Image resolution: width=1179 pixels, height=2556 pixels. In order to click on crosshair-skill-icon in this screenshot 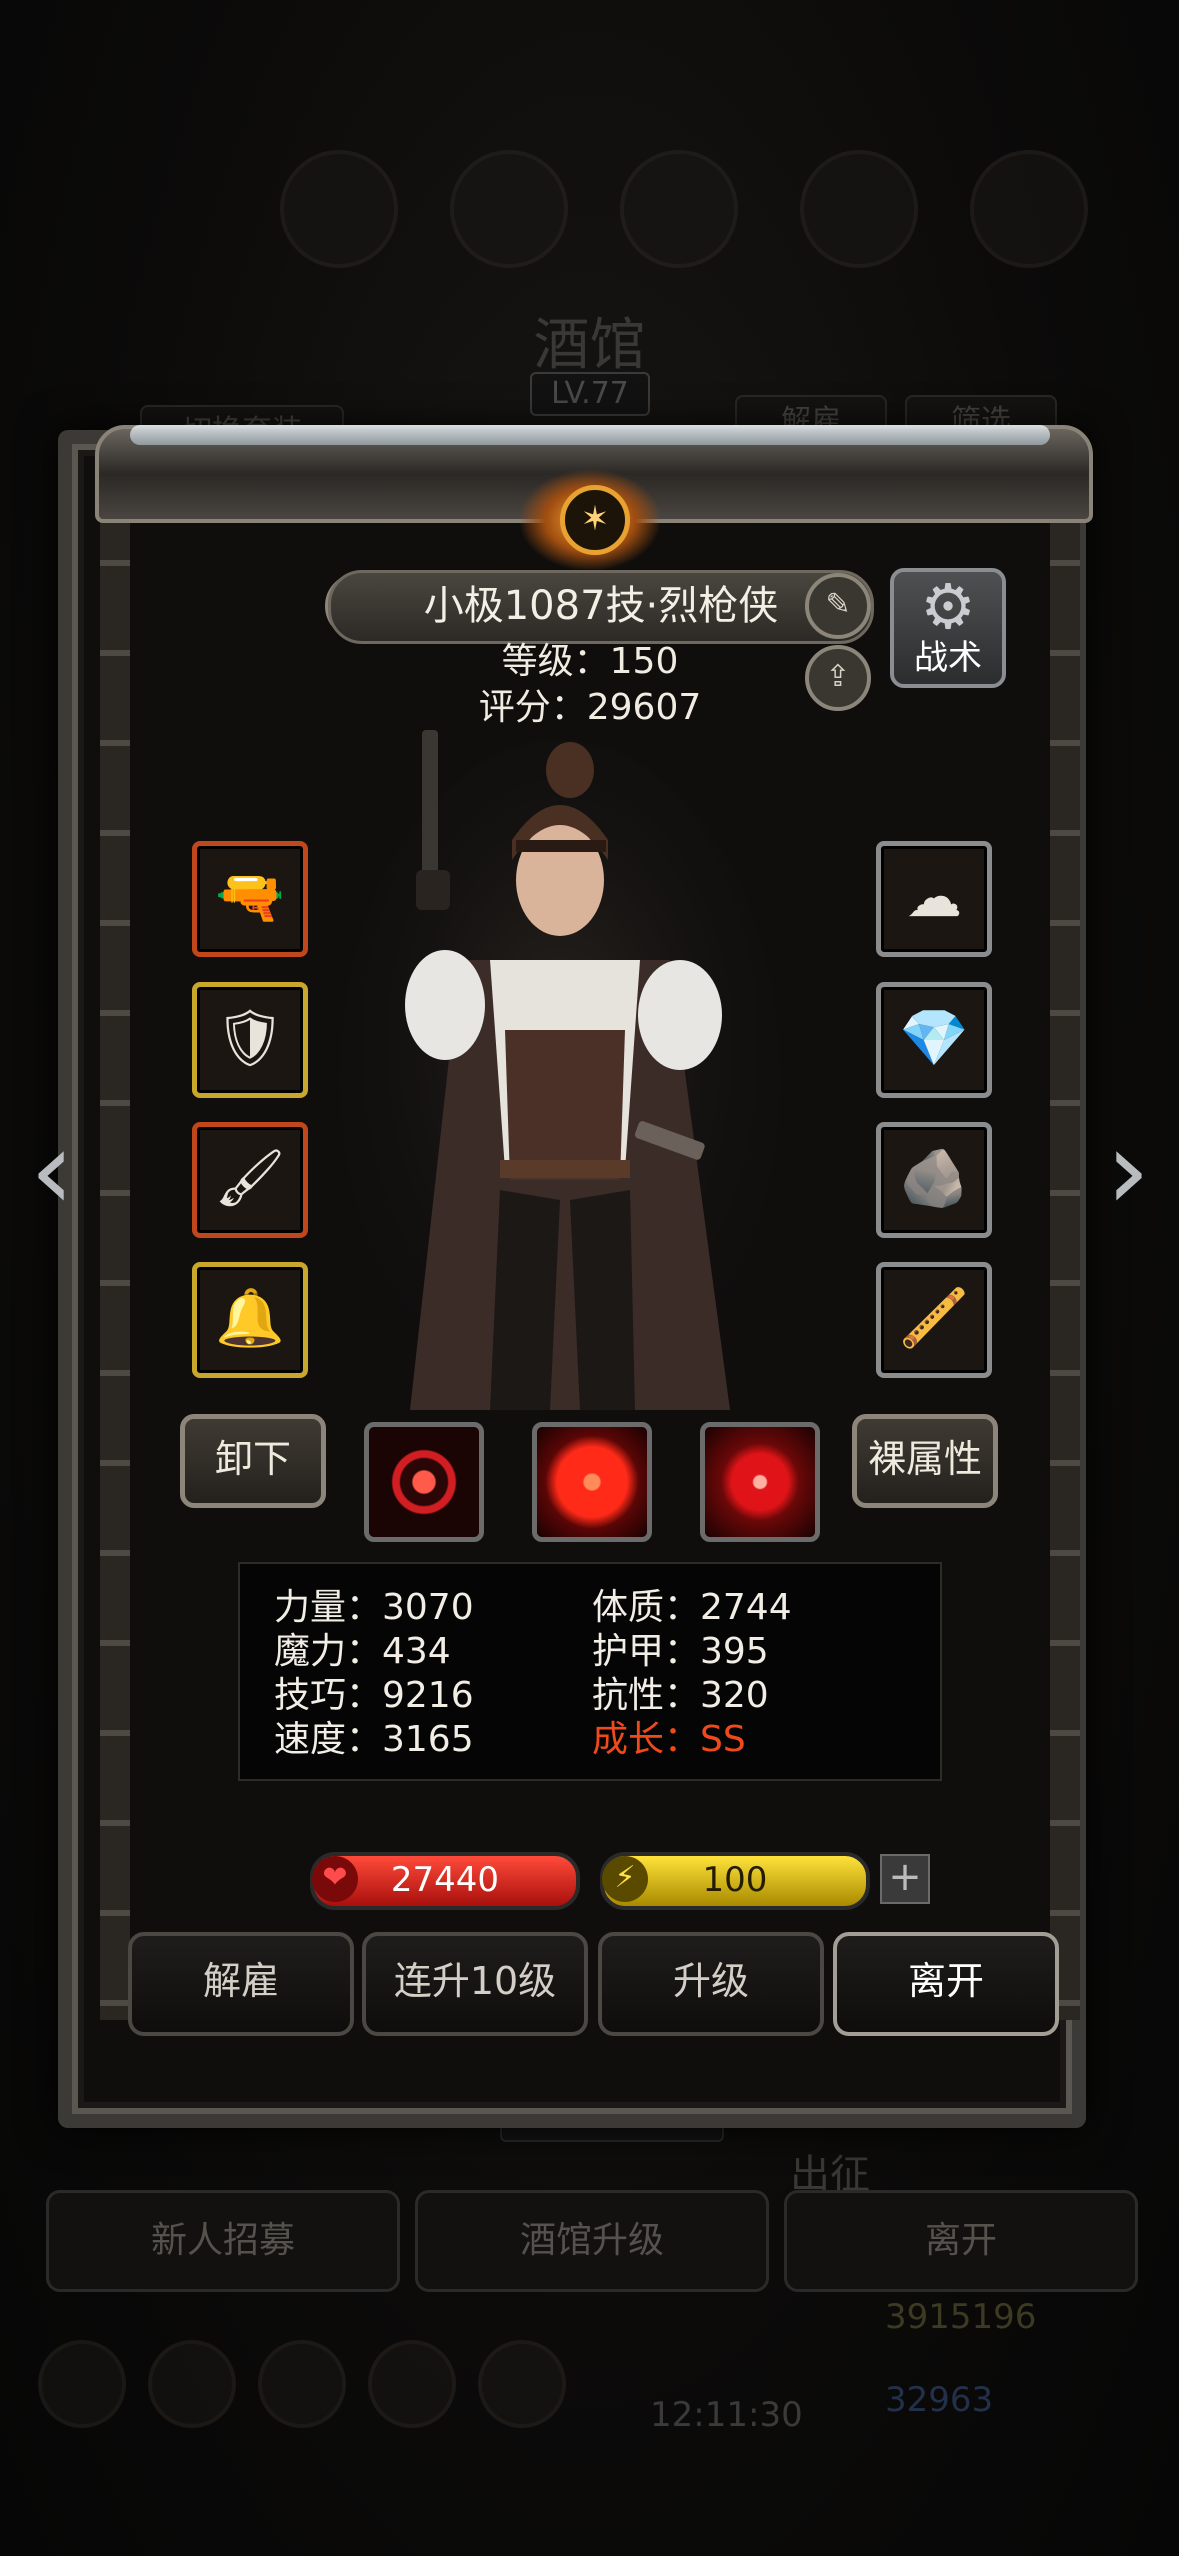, I will do `click(424, 1482)`.